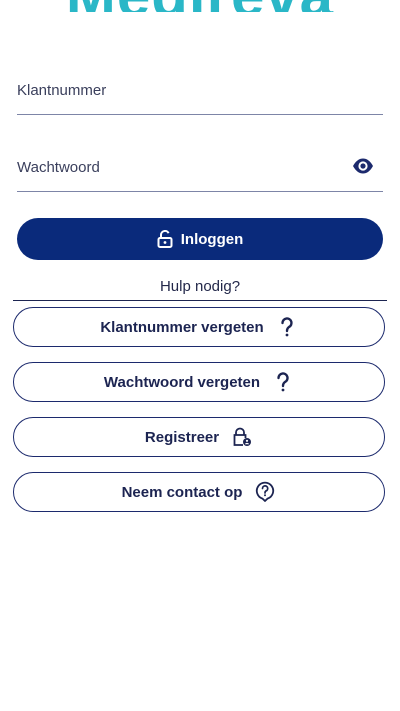 Image resolution: width=400 pixels, height=711 pixels. What do you see at coordinates (200, 6) in the screenshot?
I see `brand-logo: Medireva` at bounding box center [200, 6].